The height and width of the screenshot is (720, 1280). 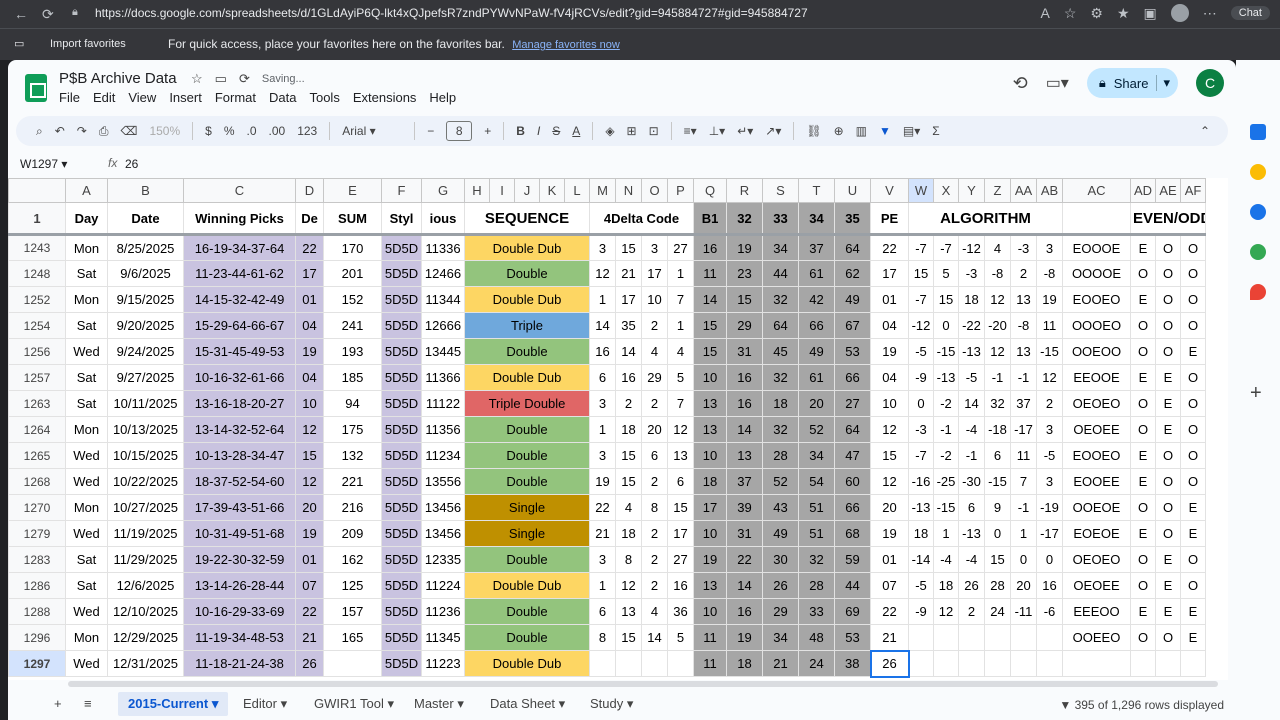 I want to click on chevron-down-icon: ▾, so click(x=1163, y=83).